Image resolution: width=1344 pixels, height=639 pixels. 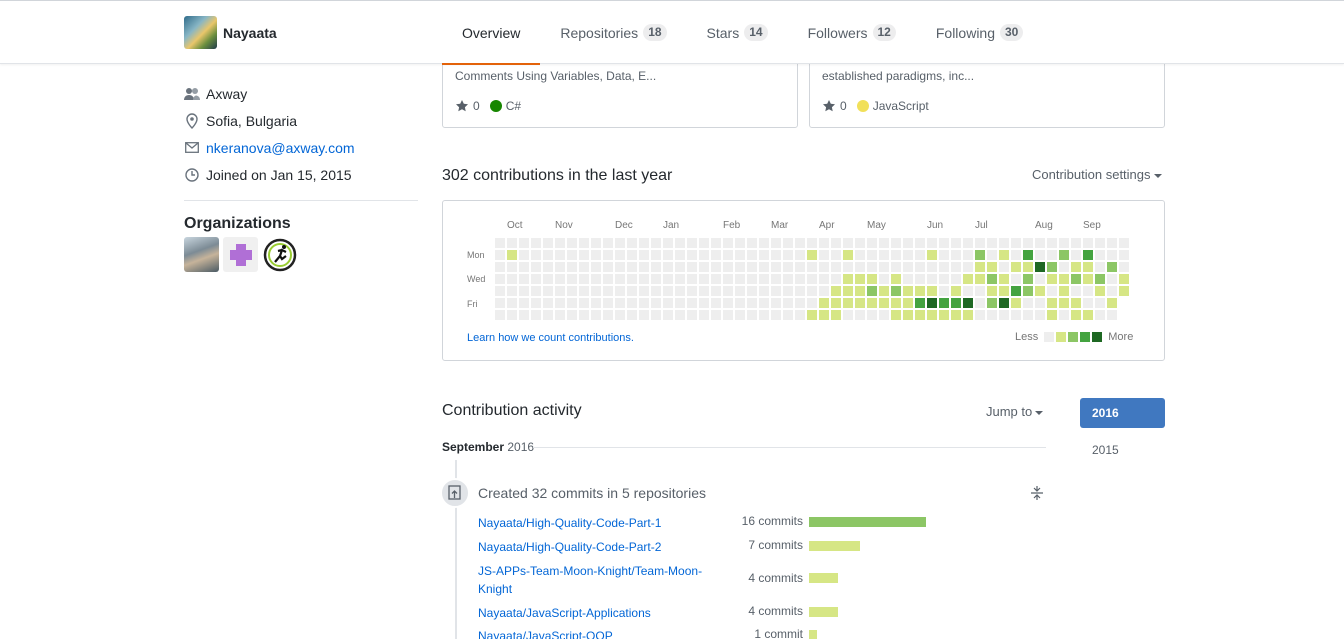 I want to click on learn-contributions-link: Learn how we count contributions., so click(x=550, y=338).